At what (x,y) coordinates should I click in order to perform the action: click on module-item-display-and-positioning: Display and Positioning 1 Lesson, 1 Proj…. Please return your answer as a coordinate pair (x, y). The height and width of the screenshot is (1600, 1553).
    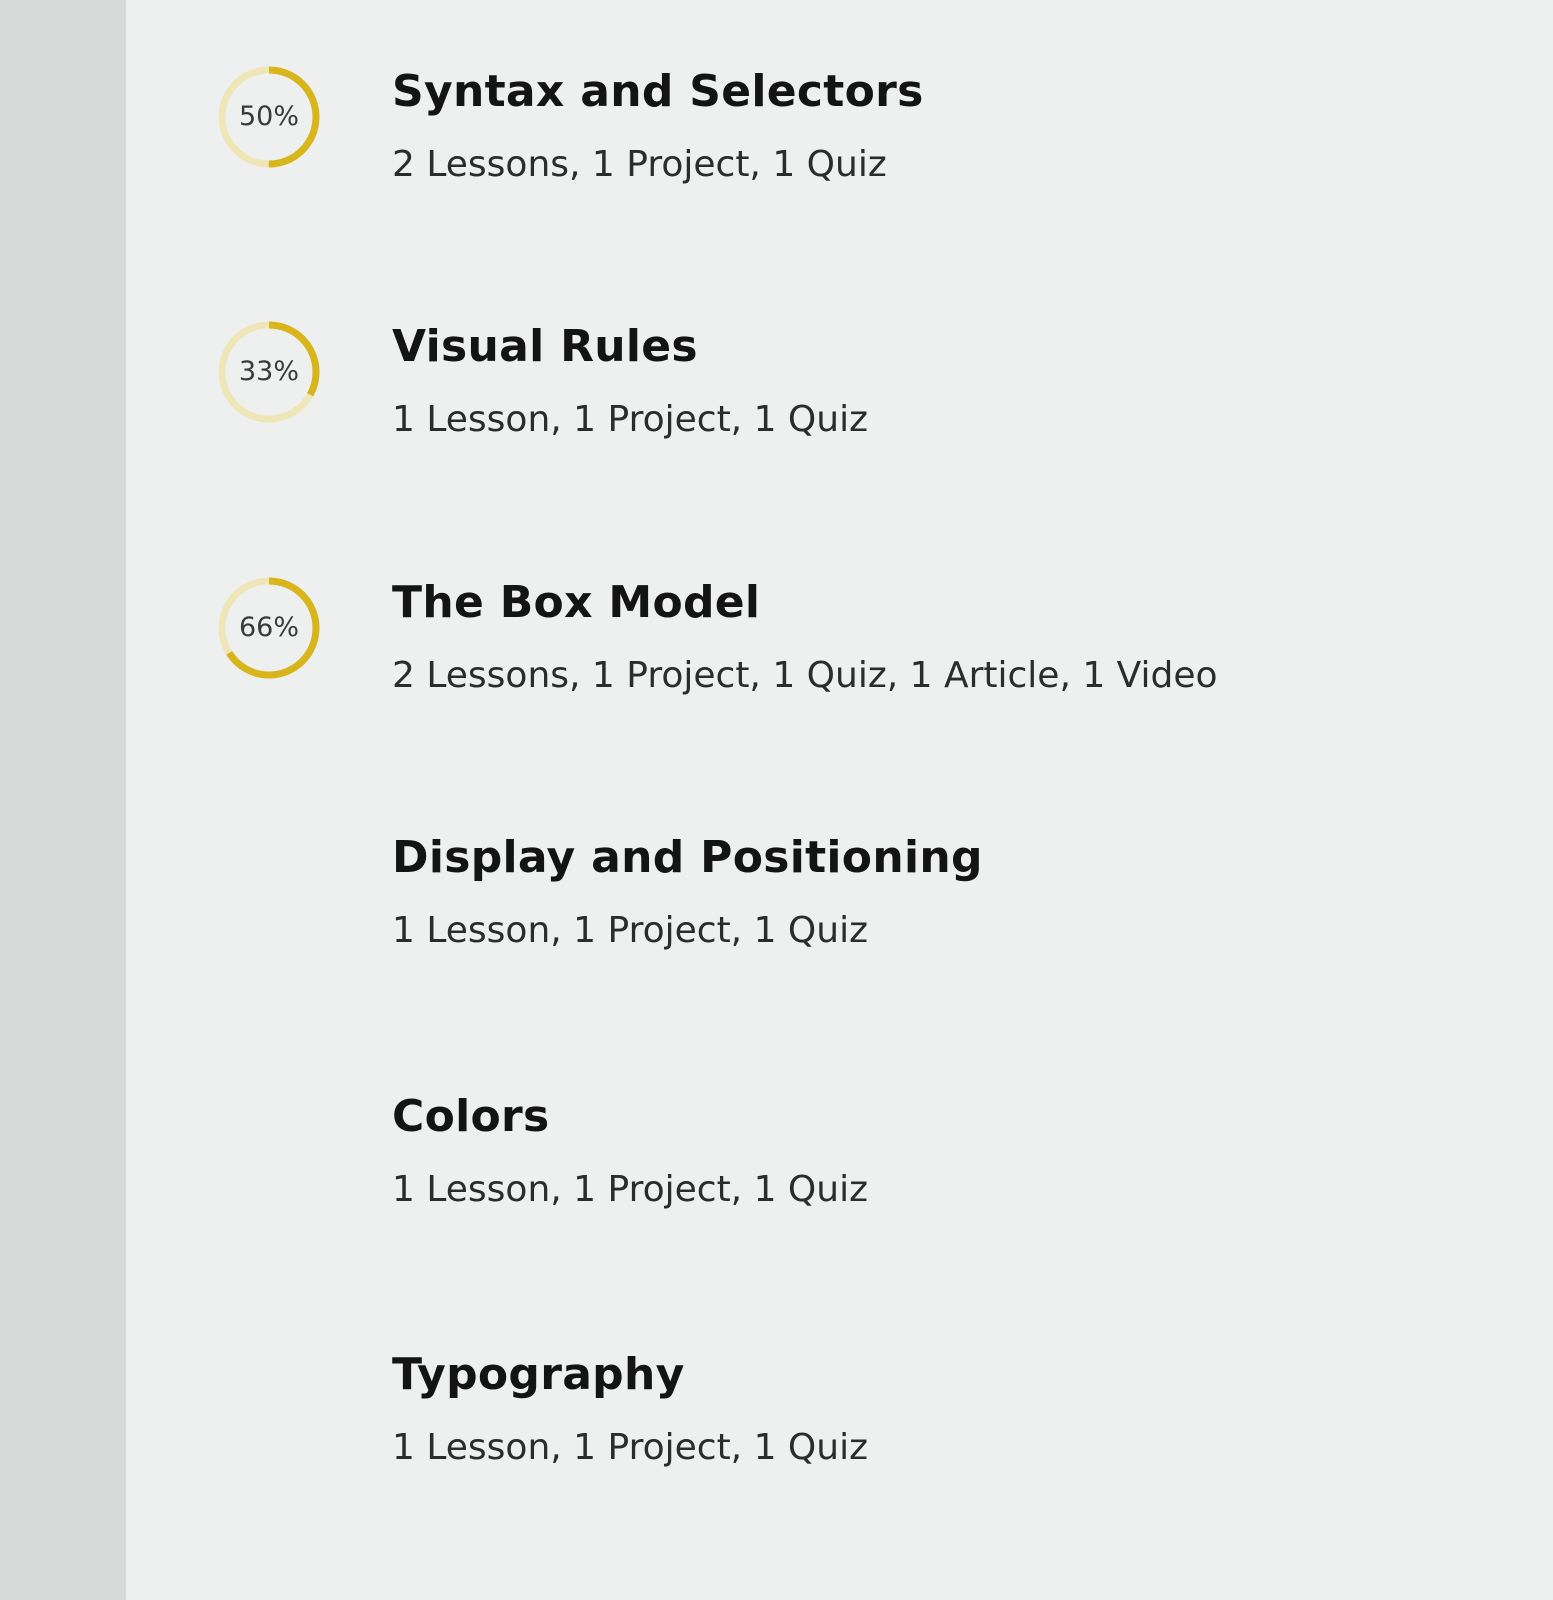
    Looking at the image, I should click on (839, 898).